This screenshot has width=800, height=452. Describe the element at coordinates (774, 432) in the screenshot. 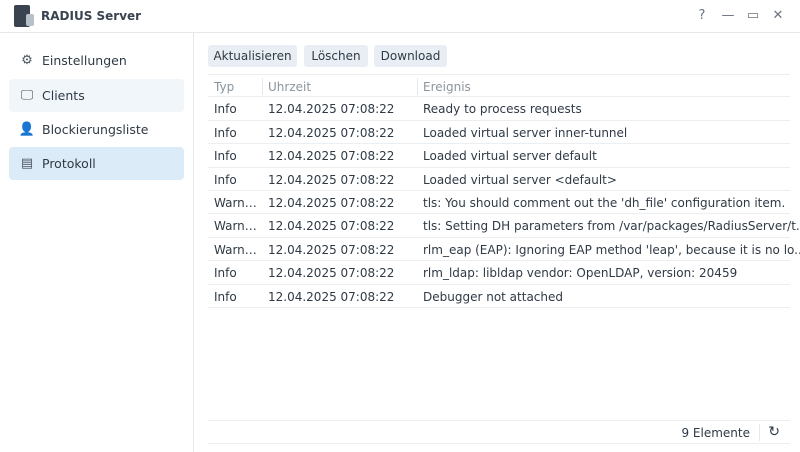

I see `refresh-icon: ↻` at that location.